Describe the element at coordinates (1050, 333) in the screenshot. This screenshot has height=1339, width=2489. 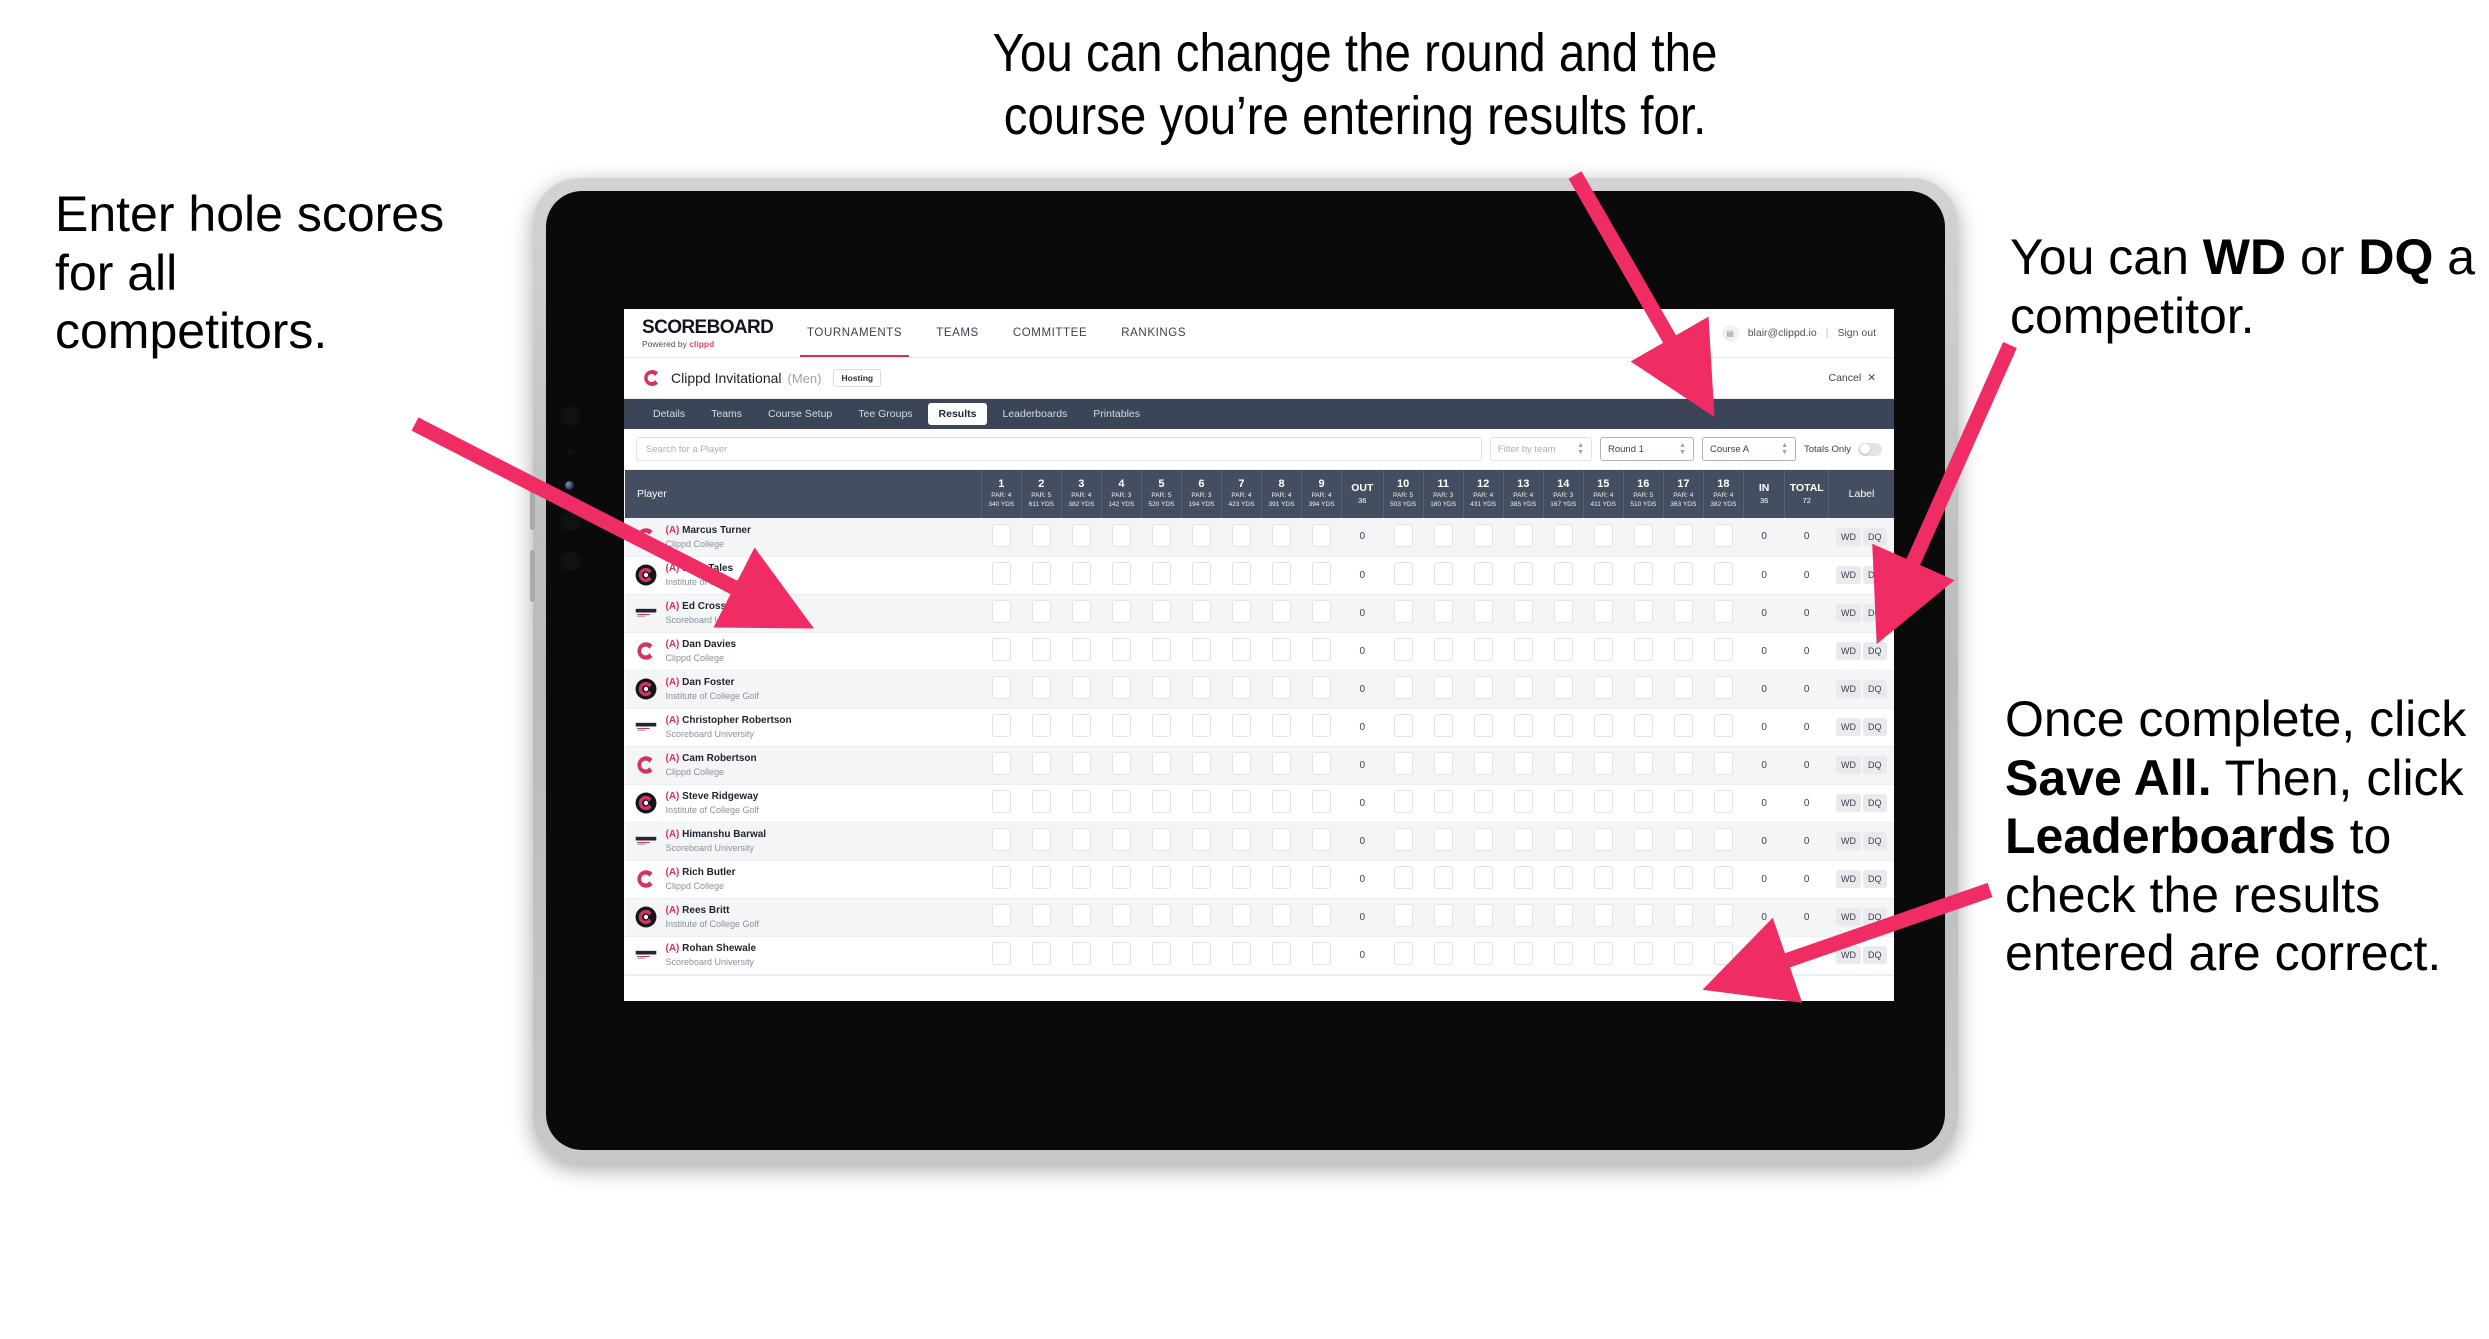
I see `nav-link-committee: COMMITTEE` at that location.